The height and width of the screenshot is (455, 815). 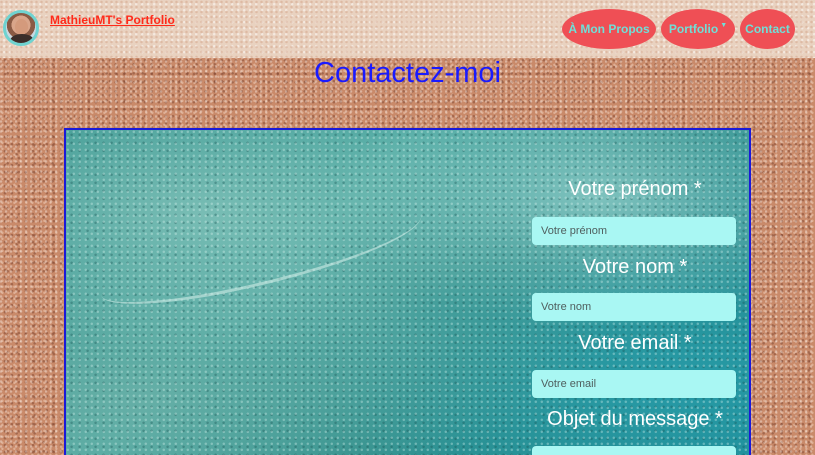 What do you see at coordinates (112, 20) in the screenshot?
I see `brand-link: MathieuMT's Portfolio` at bounding box center [112, 20].